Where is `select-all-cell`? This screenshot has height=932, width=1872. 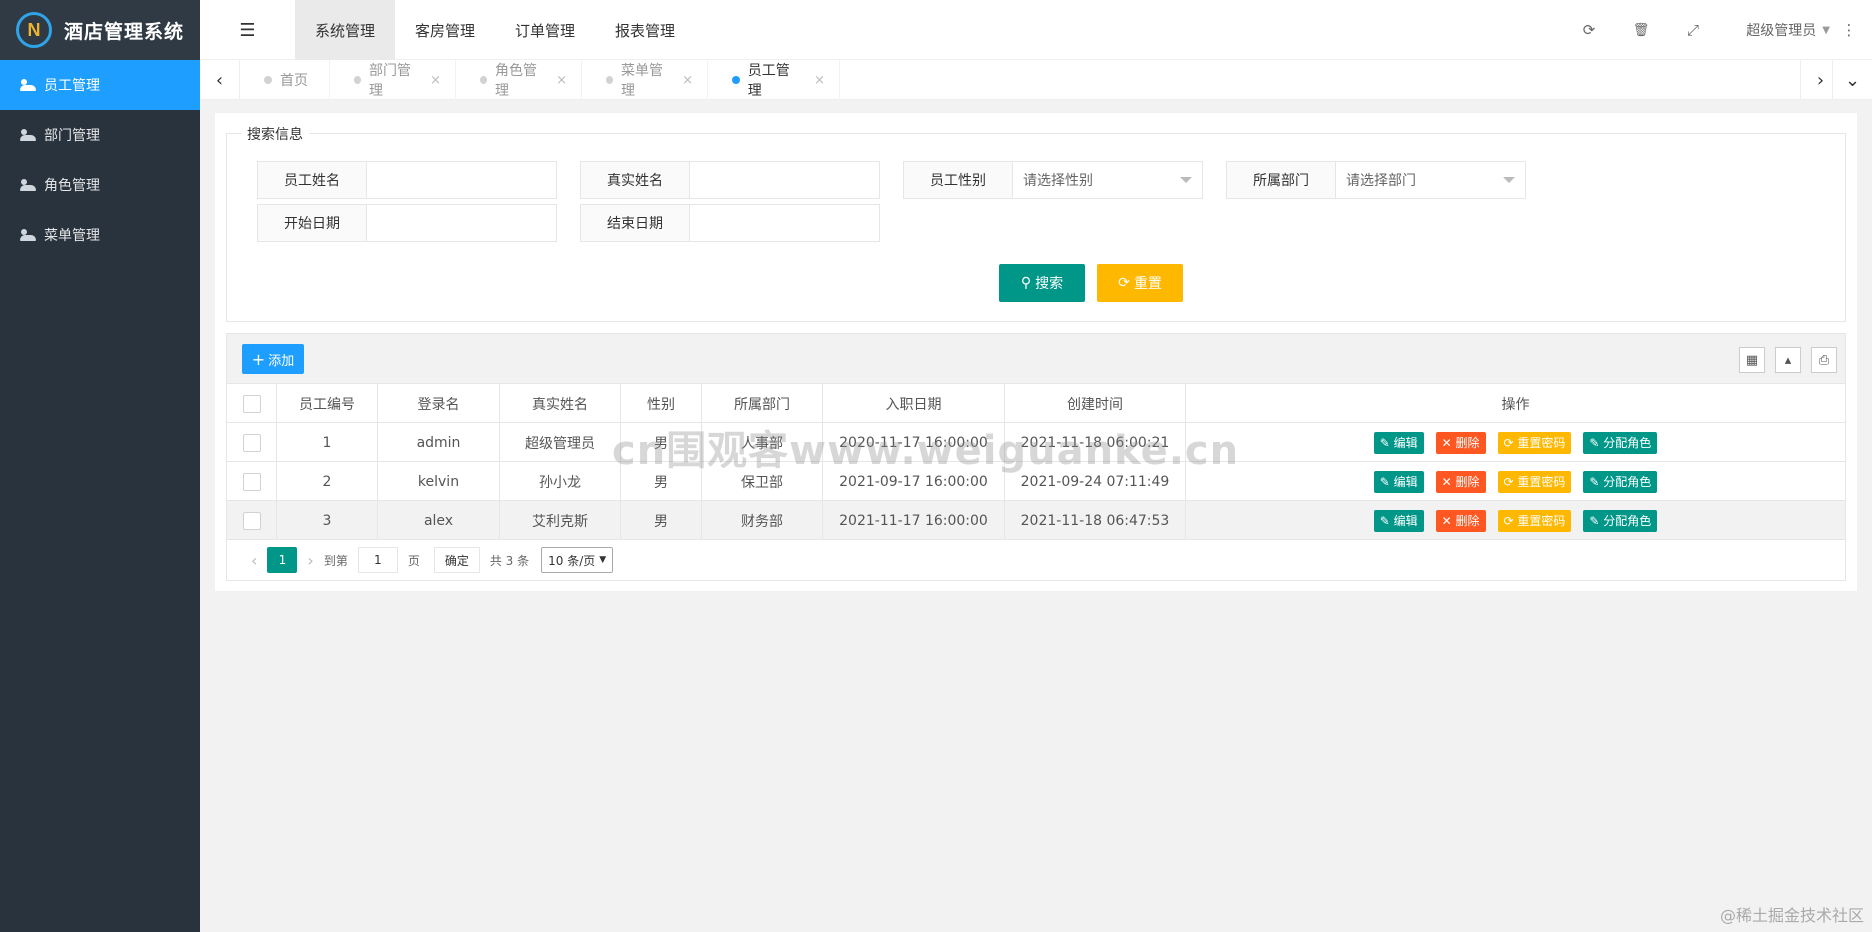
select-all-cell is located at coordinates (252, 403).